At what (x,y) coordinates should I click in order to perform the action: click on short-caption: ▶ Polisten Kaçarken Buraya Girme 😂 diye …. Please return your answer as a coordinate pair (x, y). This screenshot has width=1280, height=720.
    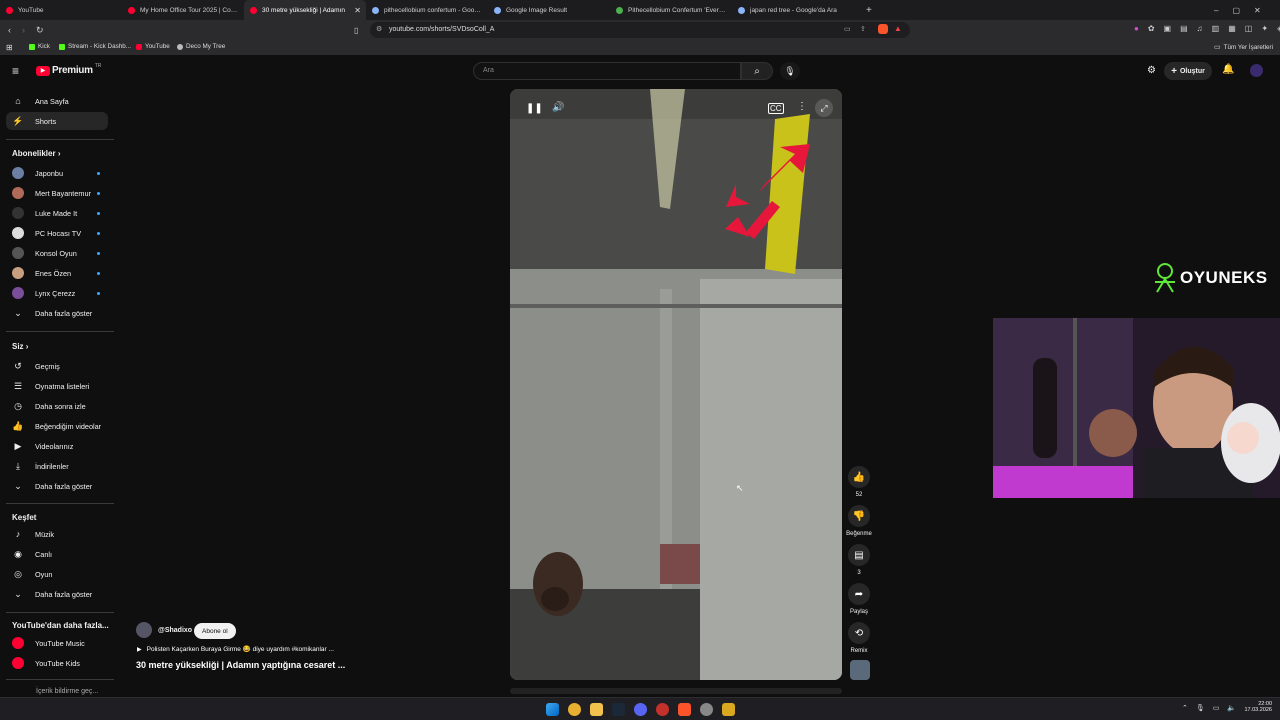
    Looking at the image, I should click on (235, 649).